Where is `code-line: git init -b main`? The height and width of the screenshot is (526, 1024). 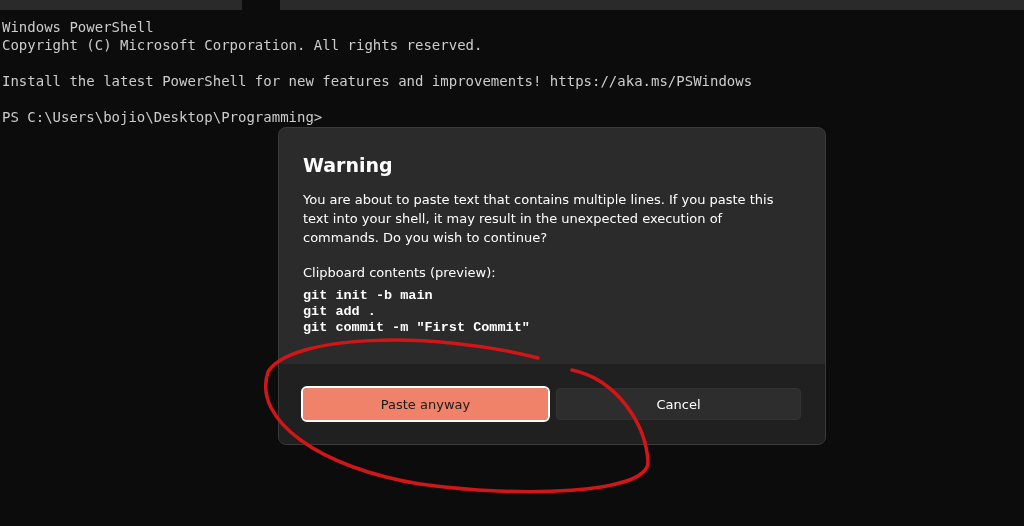
code-line: git init -b main is located at coordinates (368, 296).